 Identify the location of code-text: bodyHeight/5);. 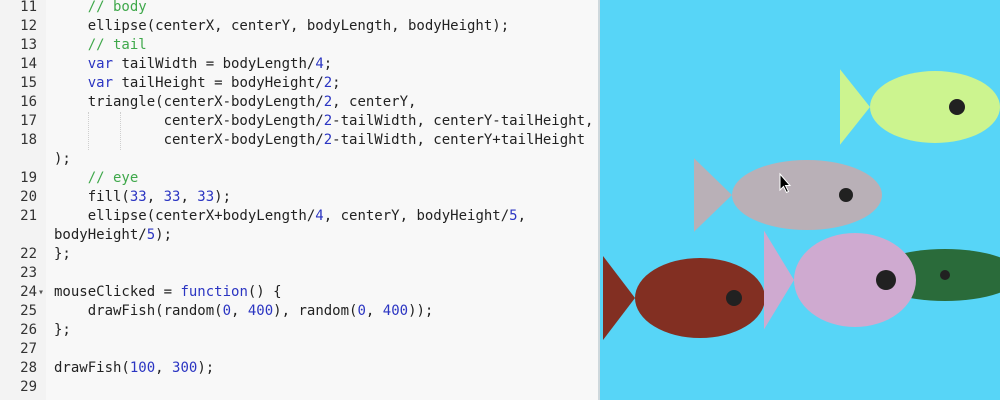
(113, 235).